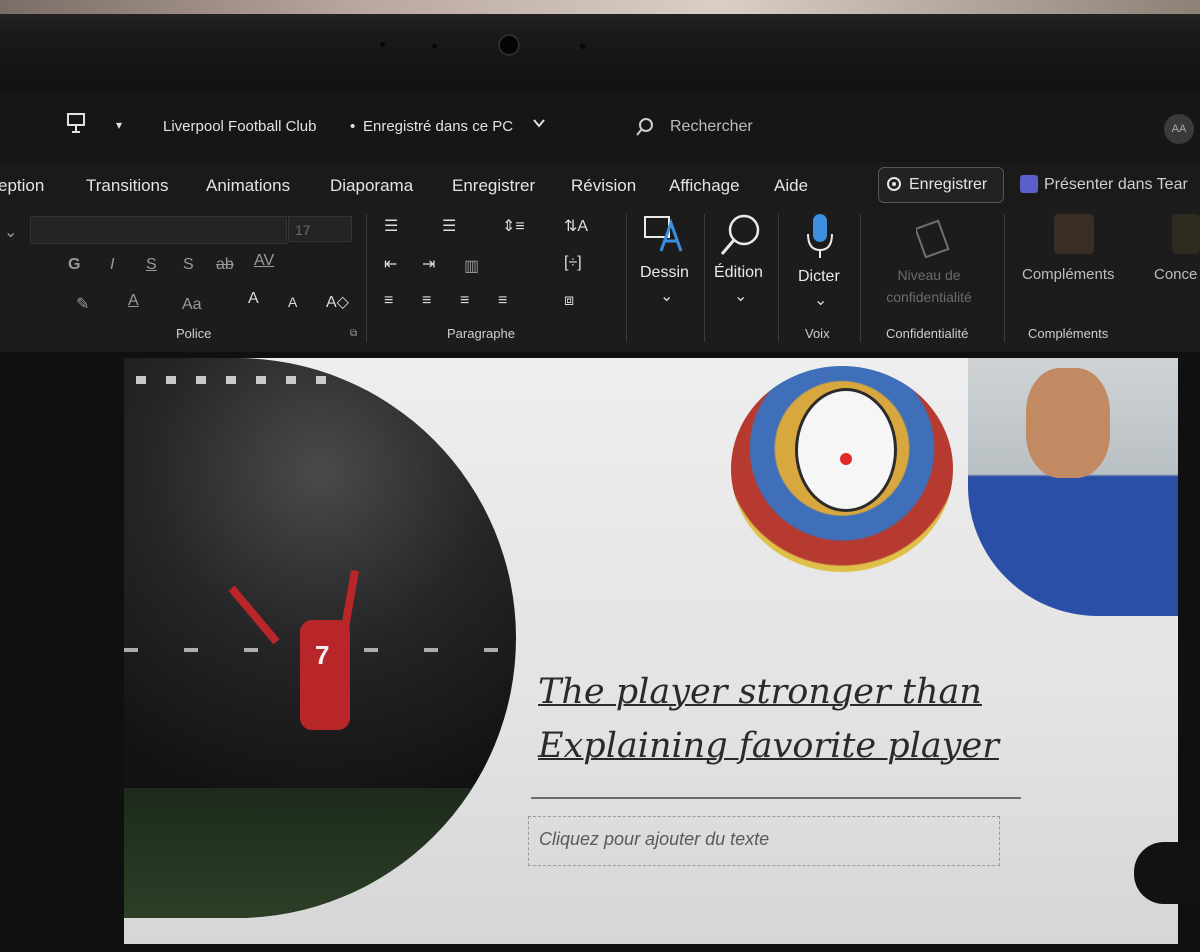 The width and height of the screenshot is (1200, 952). I want to click on edition-button: Édition, so click(738, 273).